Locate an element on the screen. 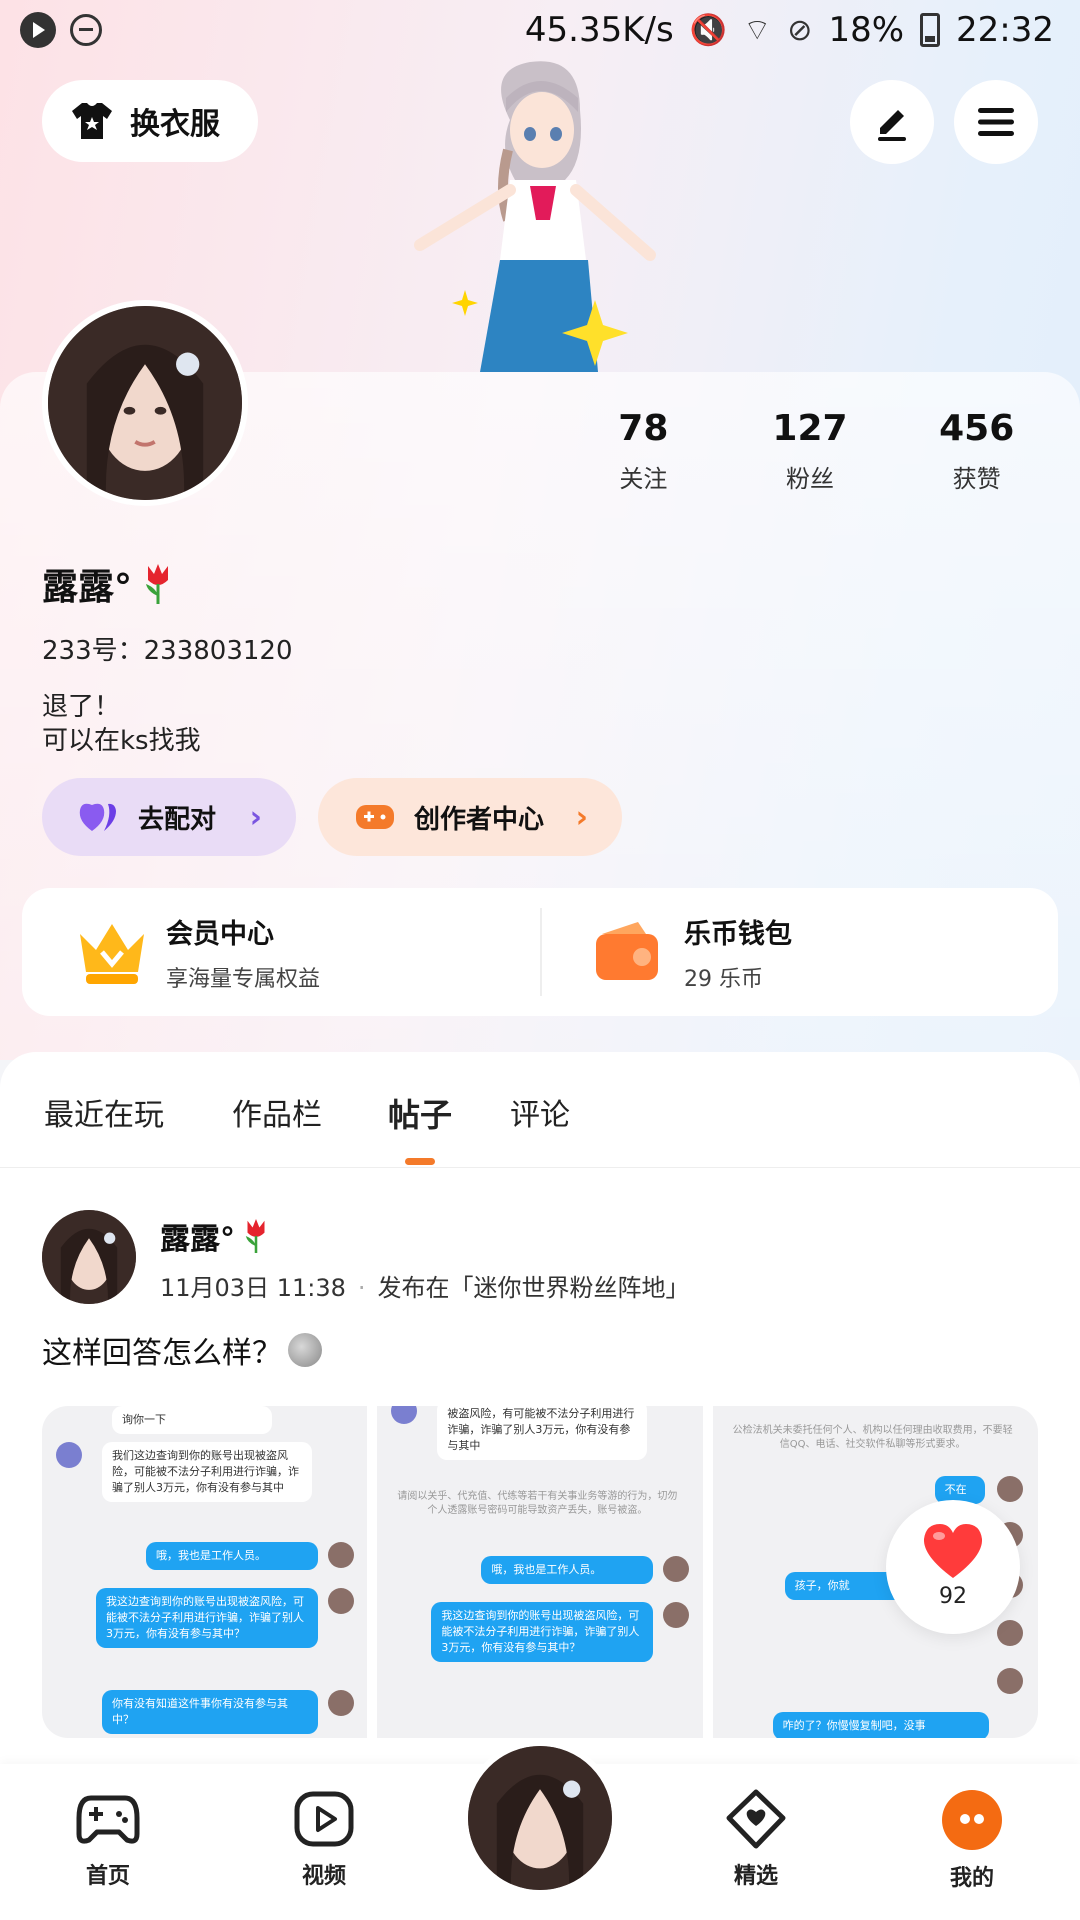  nav-featured: 精选 is located at coordinates (756, 1839).